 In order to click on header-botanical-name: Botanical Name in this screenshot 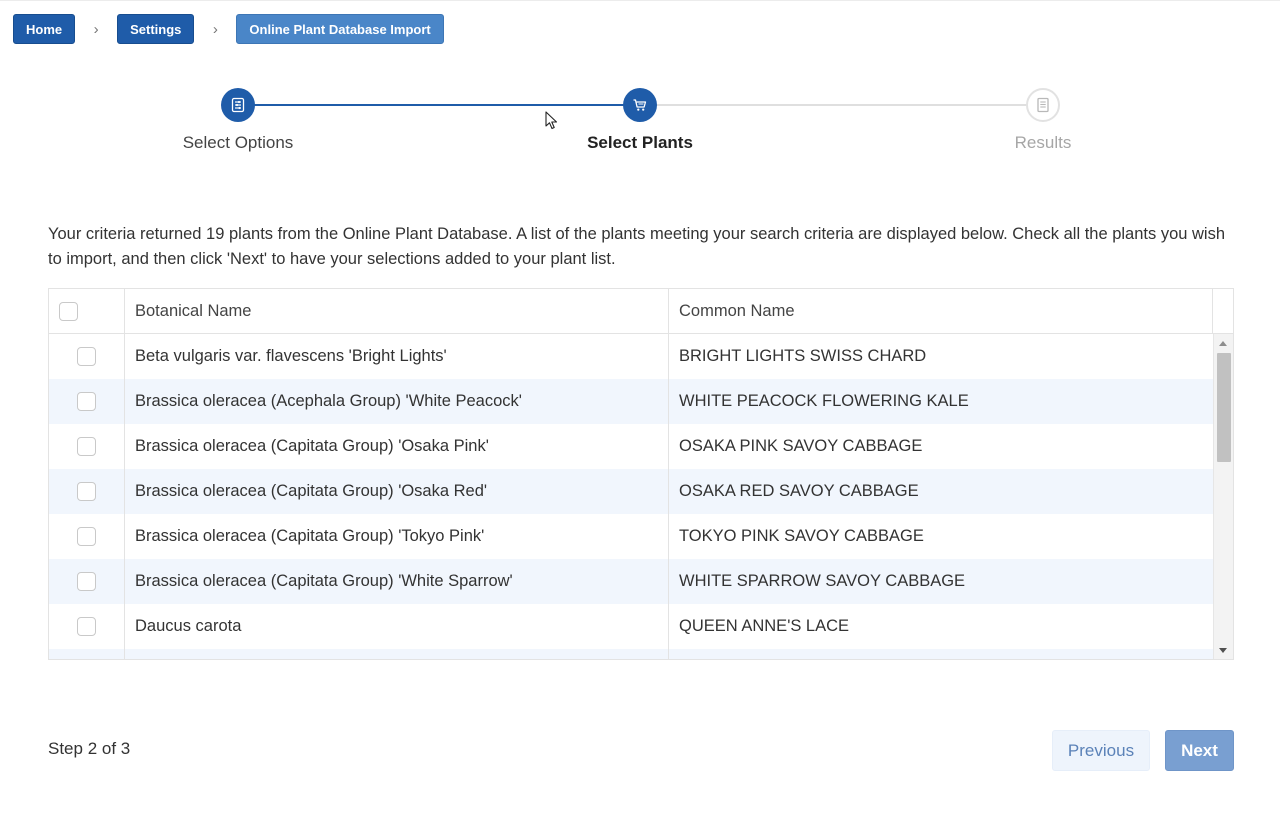, I will do `click(397, 311)`.